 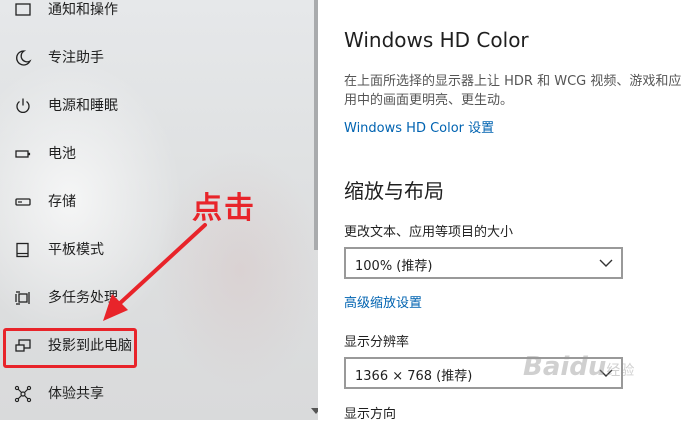 I want to click on resolution-label: 显示分辨率, so click(x=377, y=342).